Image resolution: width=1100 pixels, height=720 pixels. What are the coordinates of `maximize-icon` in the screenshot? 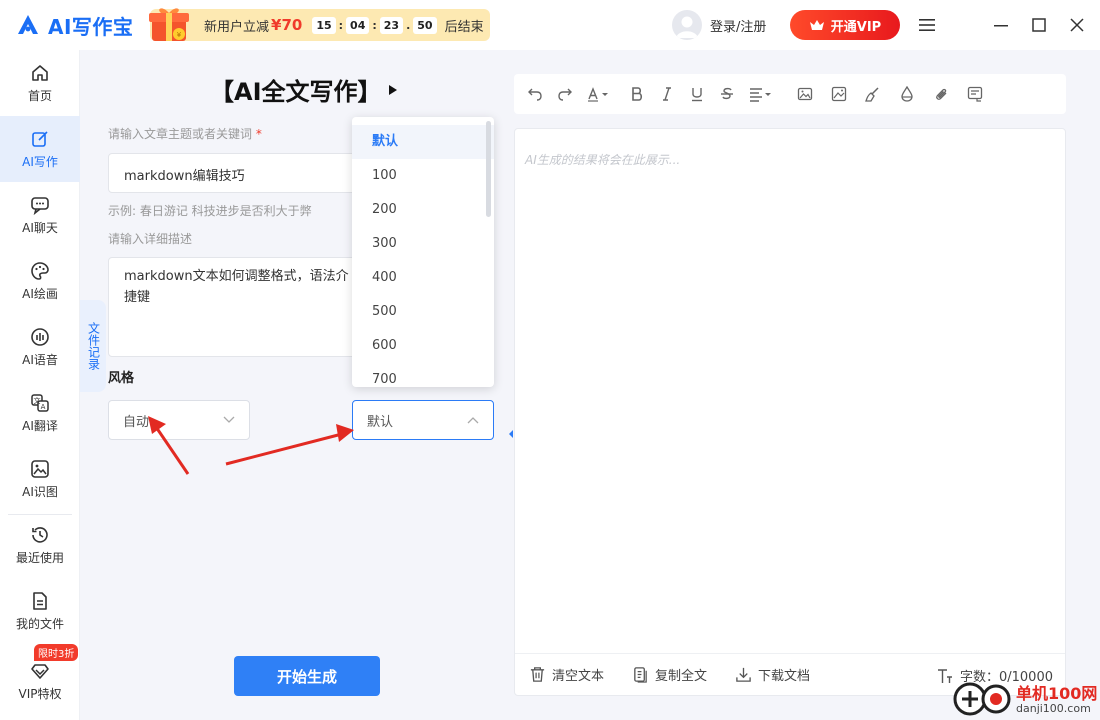 It's located at (1039, 25).